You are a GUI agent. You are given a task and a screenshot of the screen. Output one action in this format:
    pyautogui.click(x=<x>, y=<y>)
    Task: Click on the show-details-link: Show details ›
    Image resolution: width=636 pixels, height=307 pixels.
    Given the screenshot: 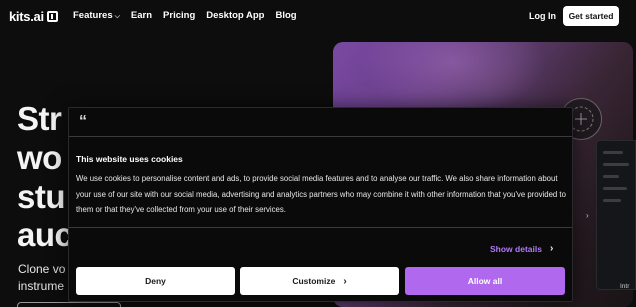 What is the action you would take?
    pyautogui.click(x=521, y=248)
    